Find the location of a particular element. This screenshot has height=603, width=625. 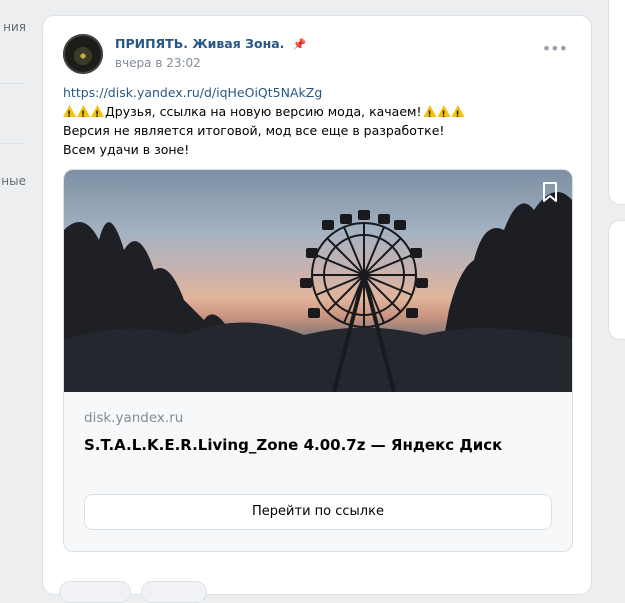

left-sidebar: ния ные is located at coordinates (15, 287).